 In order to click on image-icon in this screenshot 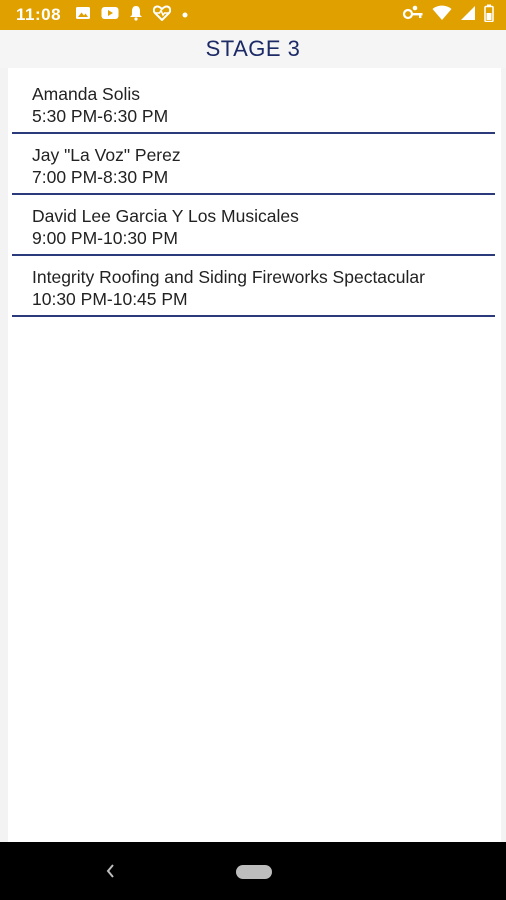, I will do `click(83, 15)`.